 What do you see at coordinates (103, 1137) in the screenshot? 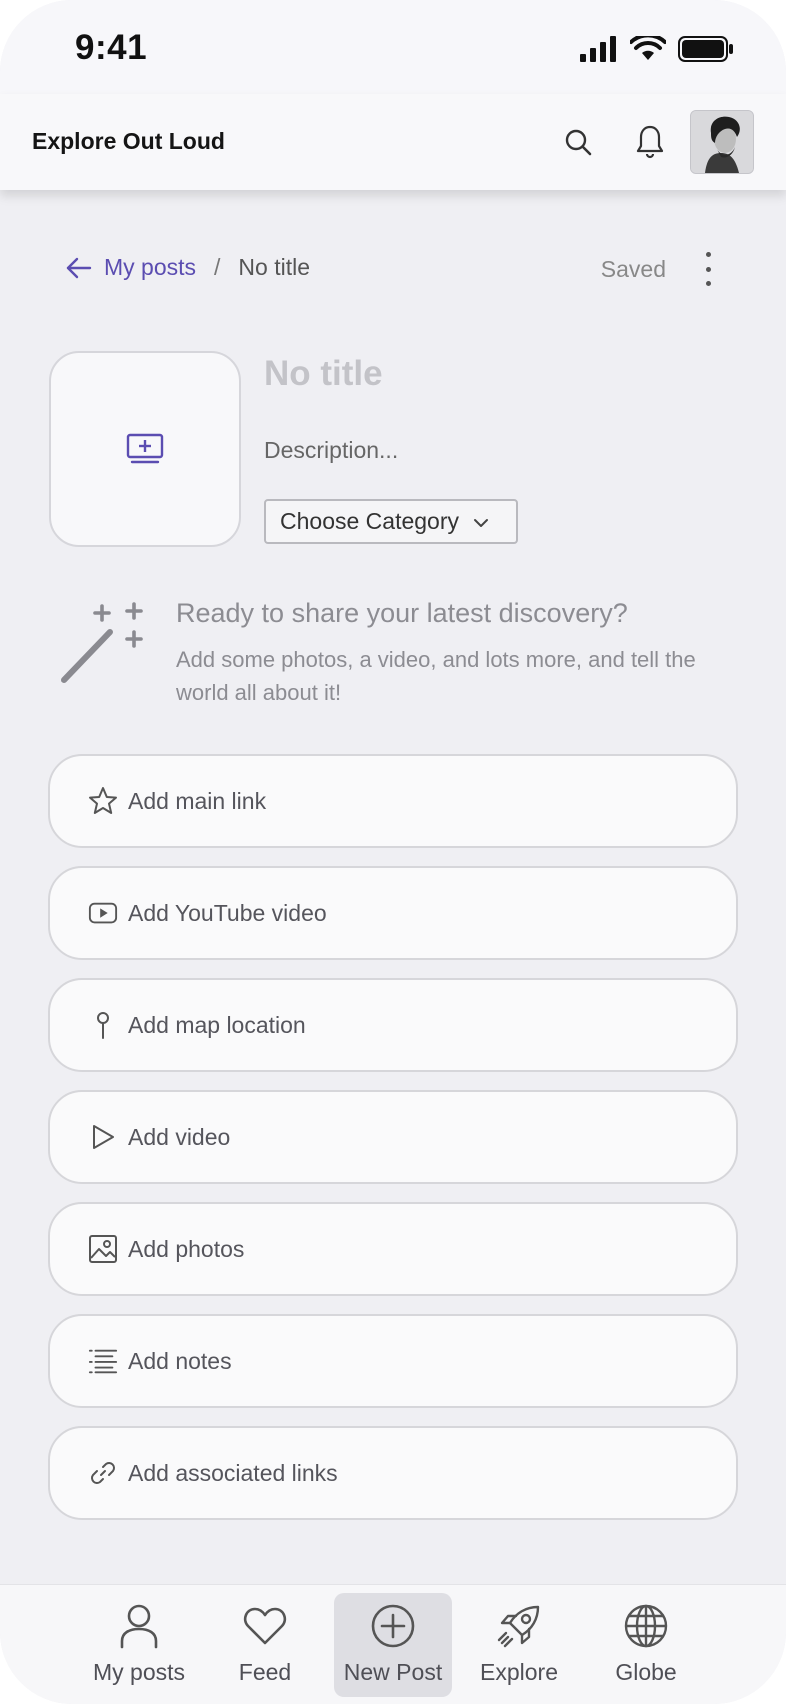
I see `play-icon` at bounding box center [103, 1137].